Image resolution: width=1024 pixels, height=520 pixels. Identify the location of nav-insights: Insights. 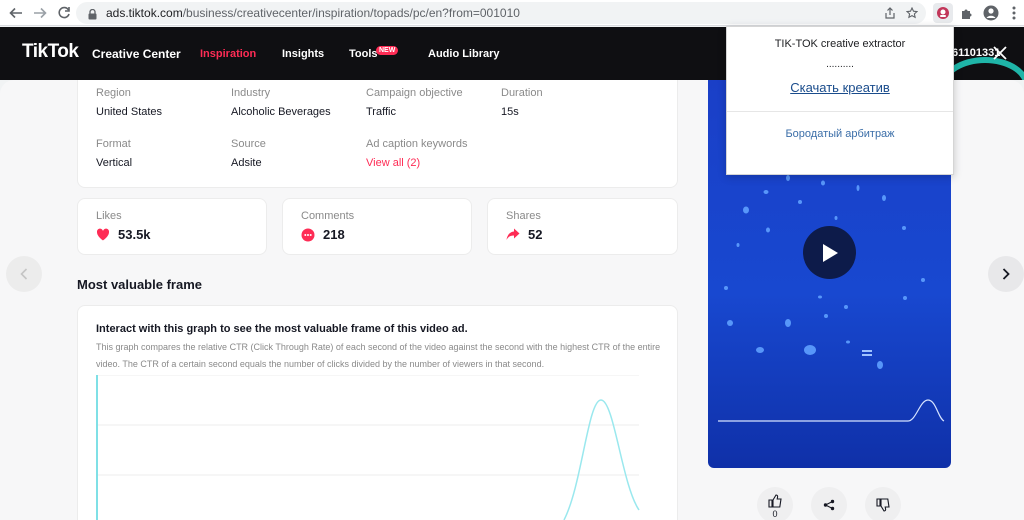
(303, 54).